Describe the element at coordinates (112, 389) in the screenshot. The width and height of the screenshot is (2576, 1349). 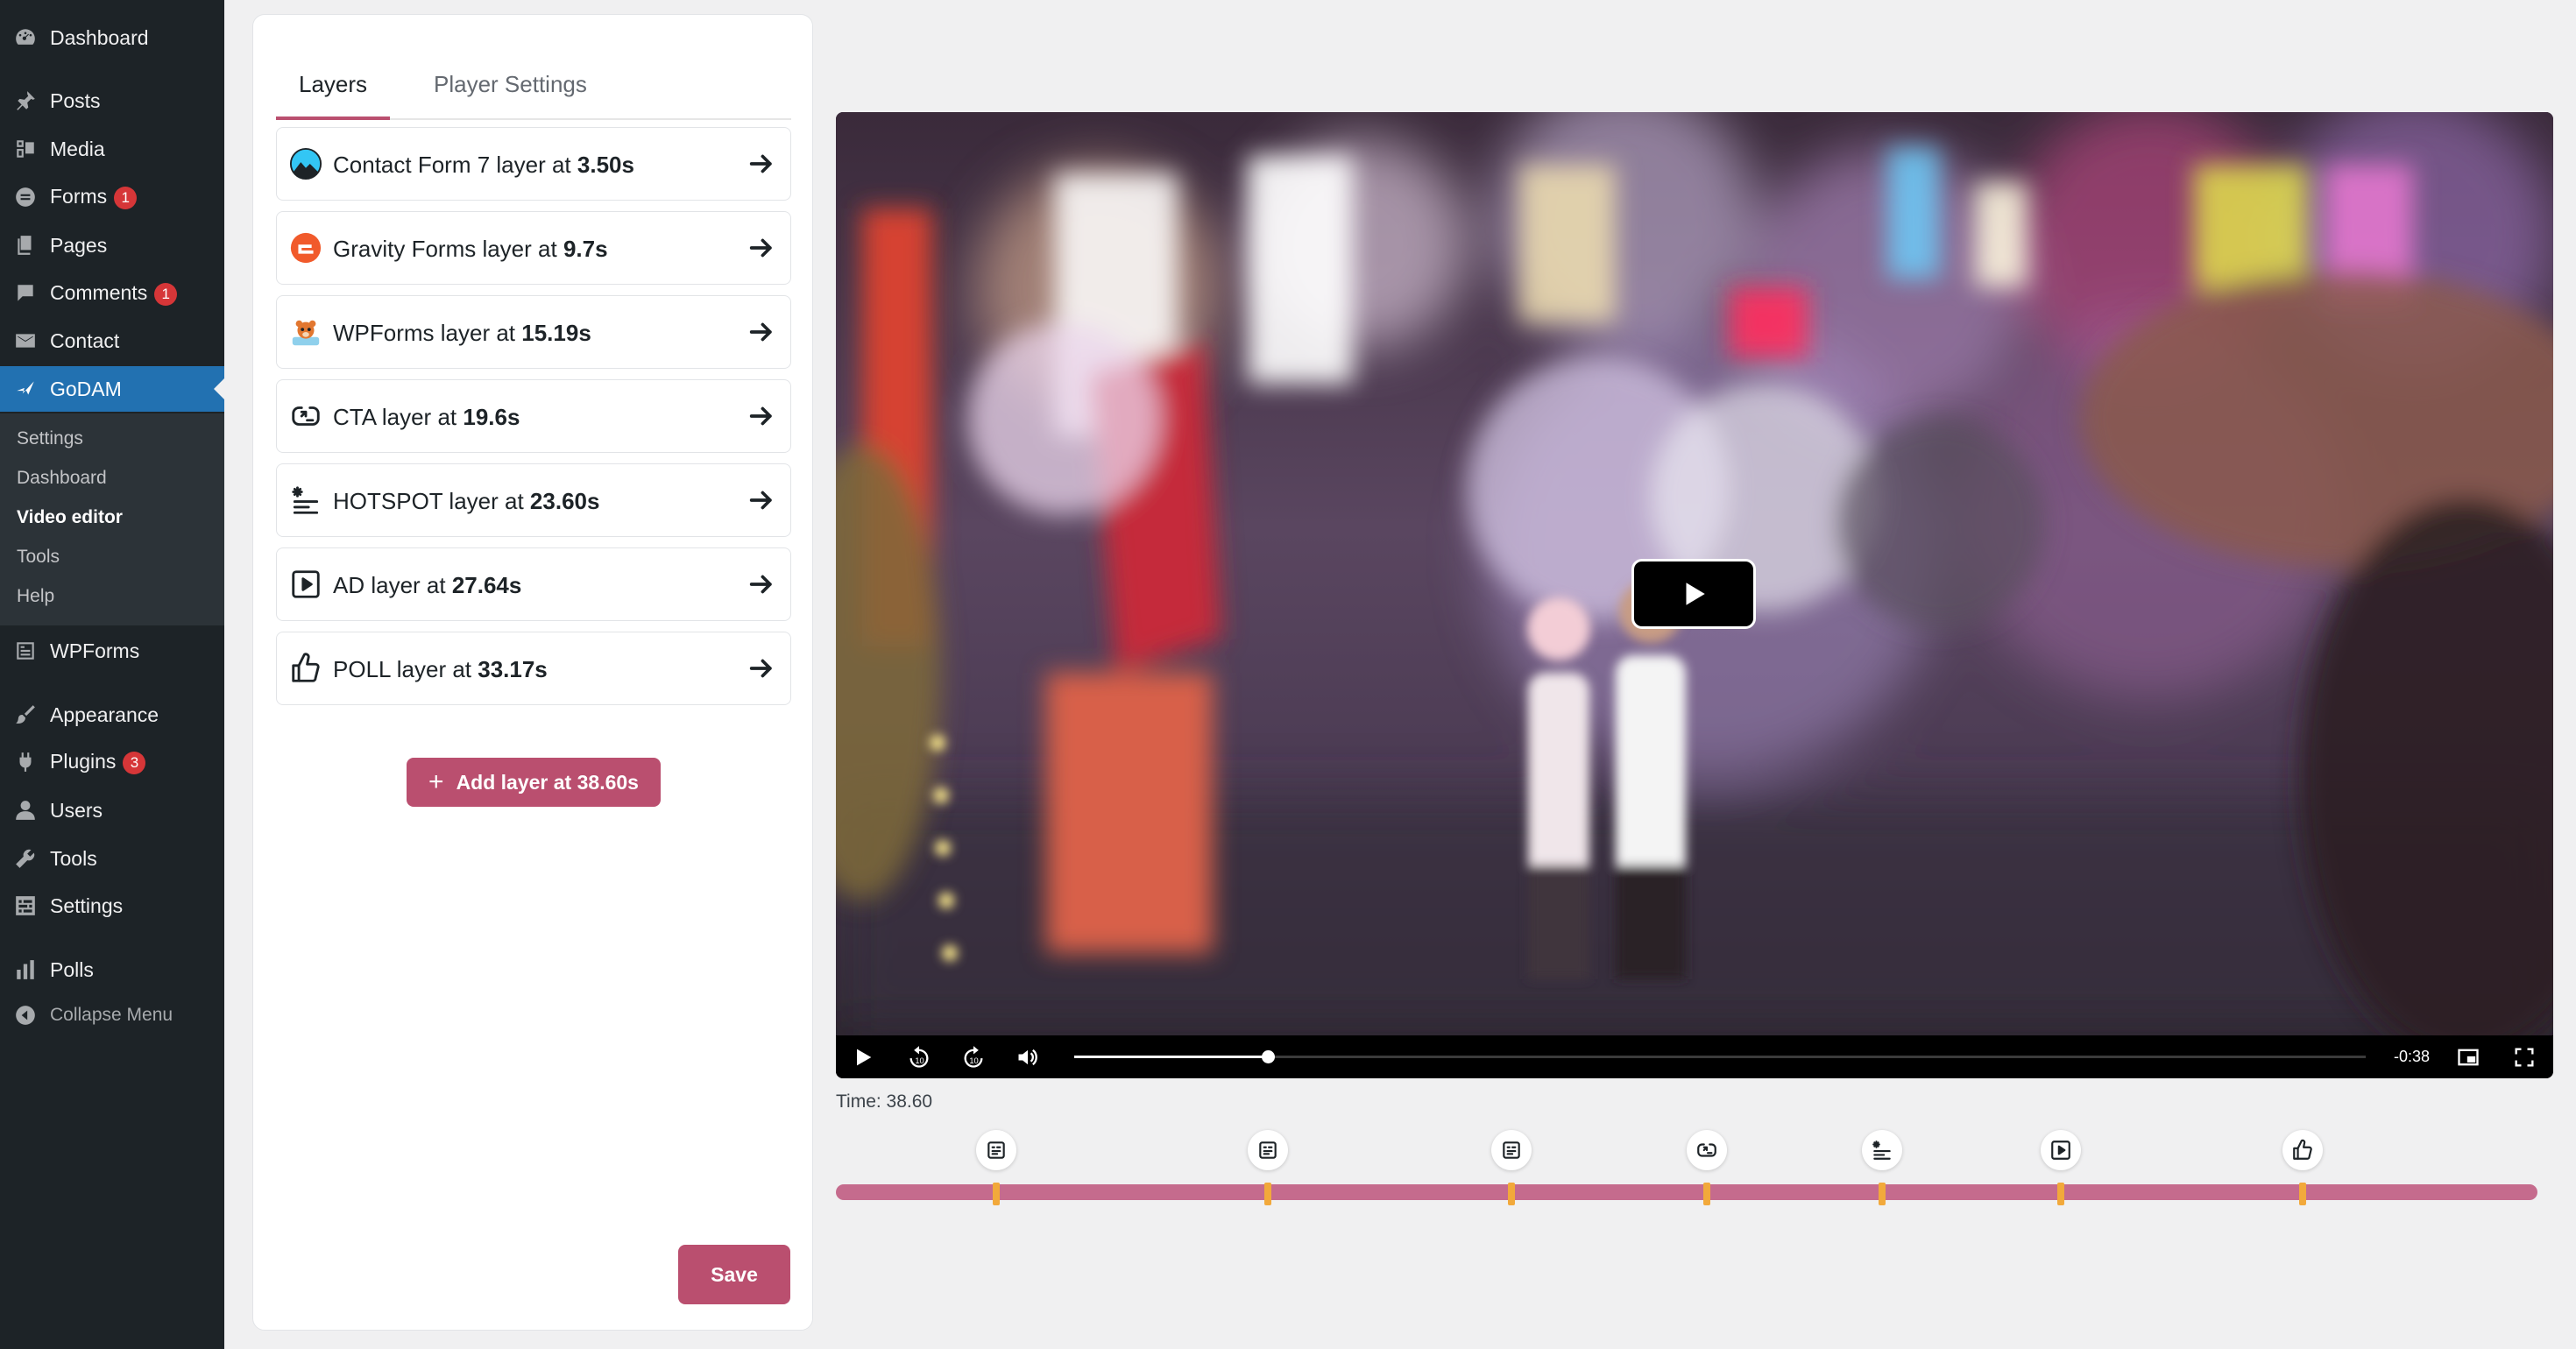
I see `sidebar-item-godam: GoDAM` at that location.